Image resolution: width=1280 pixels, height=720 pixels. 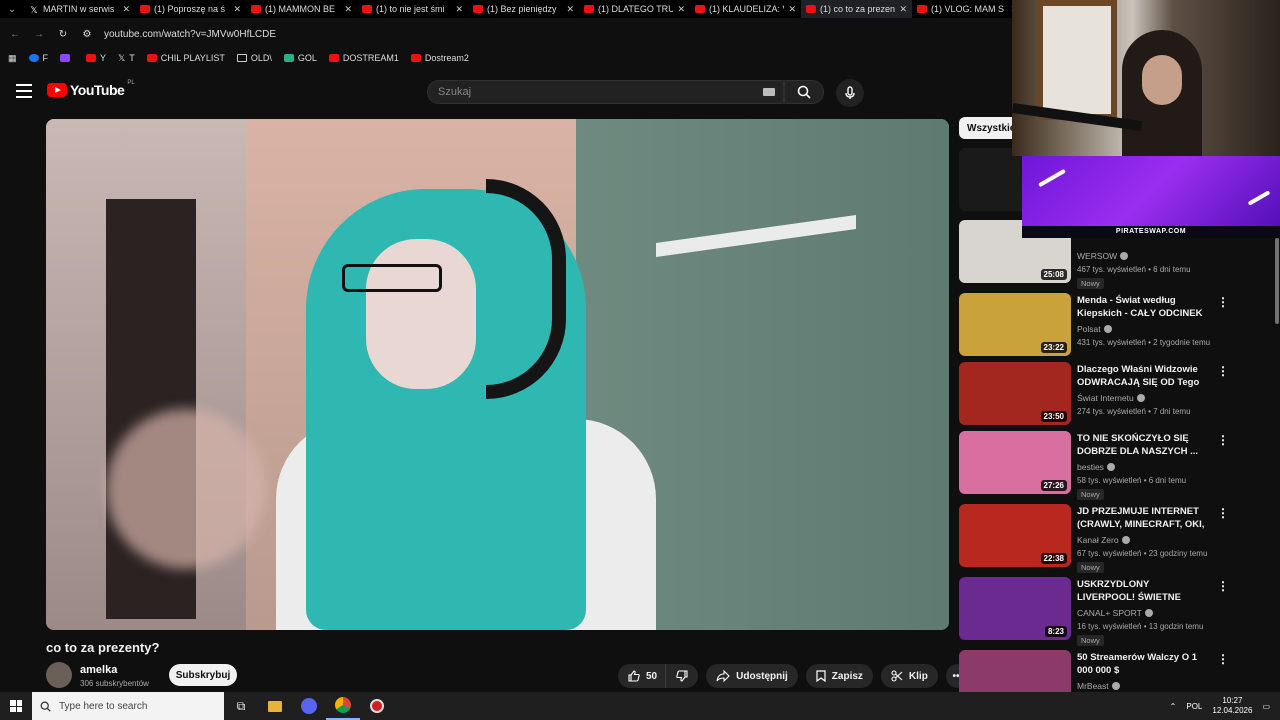 I want to click on subscribe-button: Subskrybuj, so click(x=203, y=675).